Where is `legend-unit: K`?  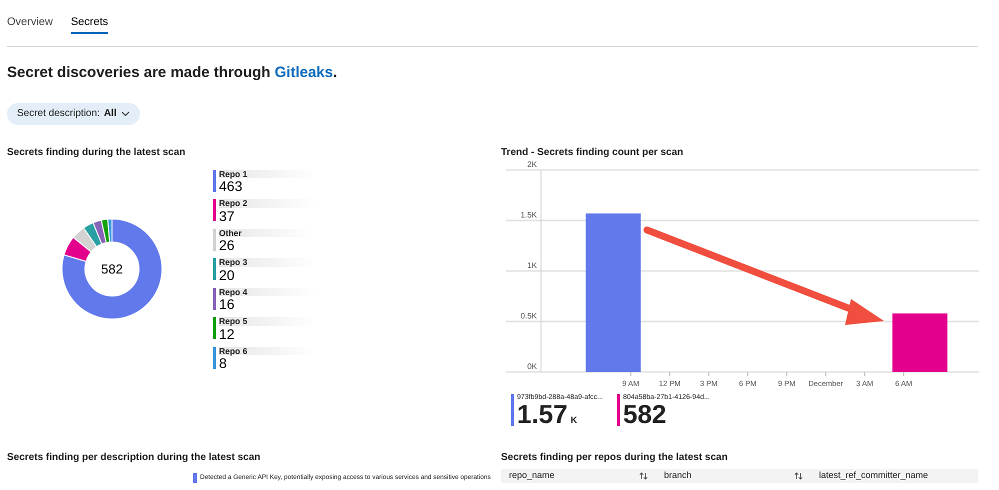 legend-unit: K is located at coordinates (574, 420).